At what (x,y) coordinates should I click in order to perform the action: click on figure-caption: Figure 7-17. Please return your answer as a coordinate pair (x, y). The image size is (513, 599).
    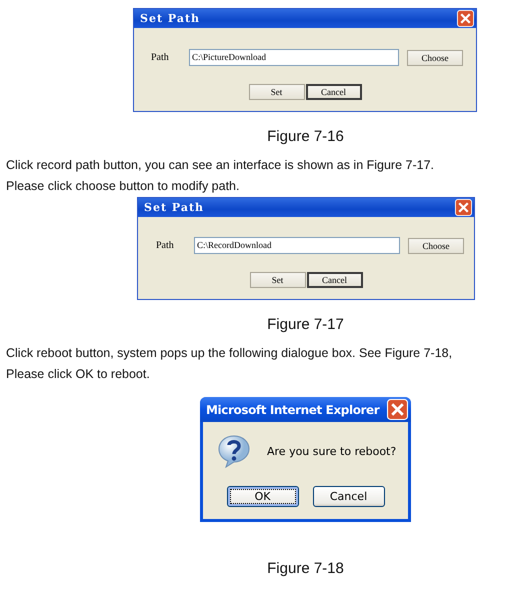
    Looking at the image, I should click on (305, 324).